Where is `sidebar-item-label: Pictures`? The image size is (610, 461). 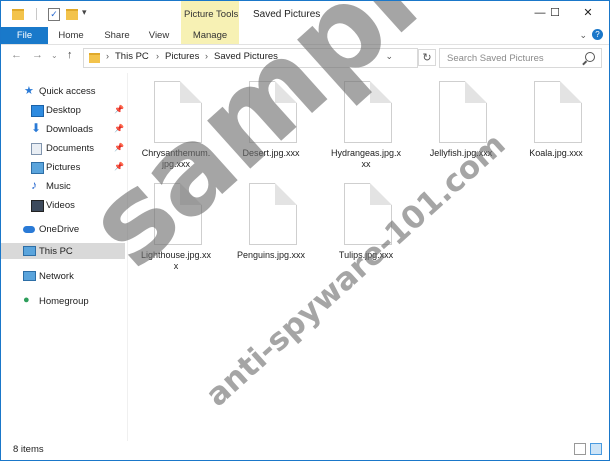
sidebar-item-label: Pictures is located at coordinates (63, 167).